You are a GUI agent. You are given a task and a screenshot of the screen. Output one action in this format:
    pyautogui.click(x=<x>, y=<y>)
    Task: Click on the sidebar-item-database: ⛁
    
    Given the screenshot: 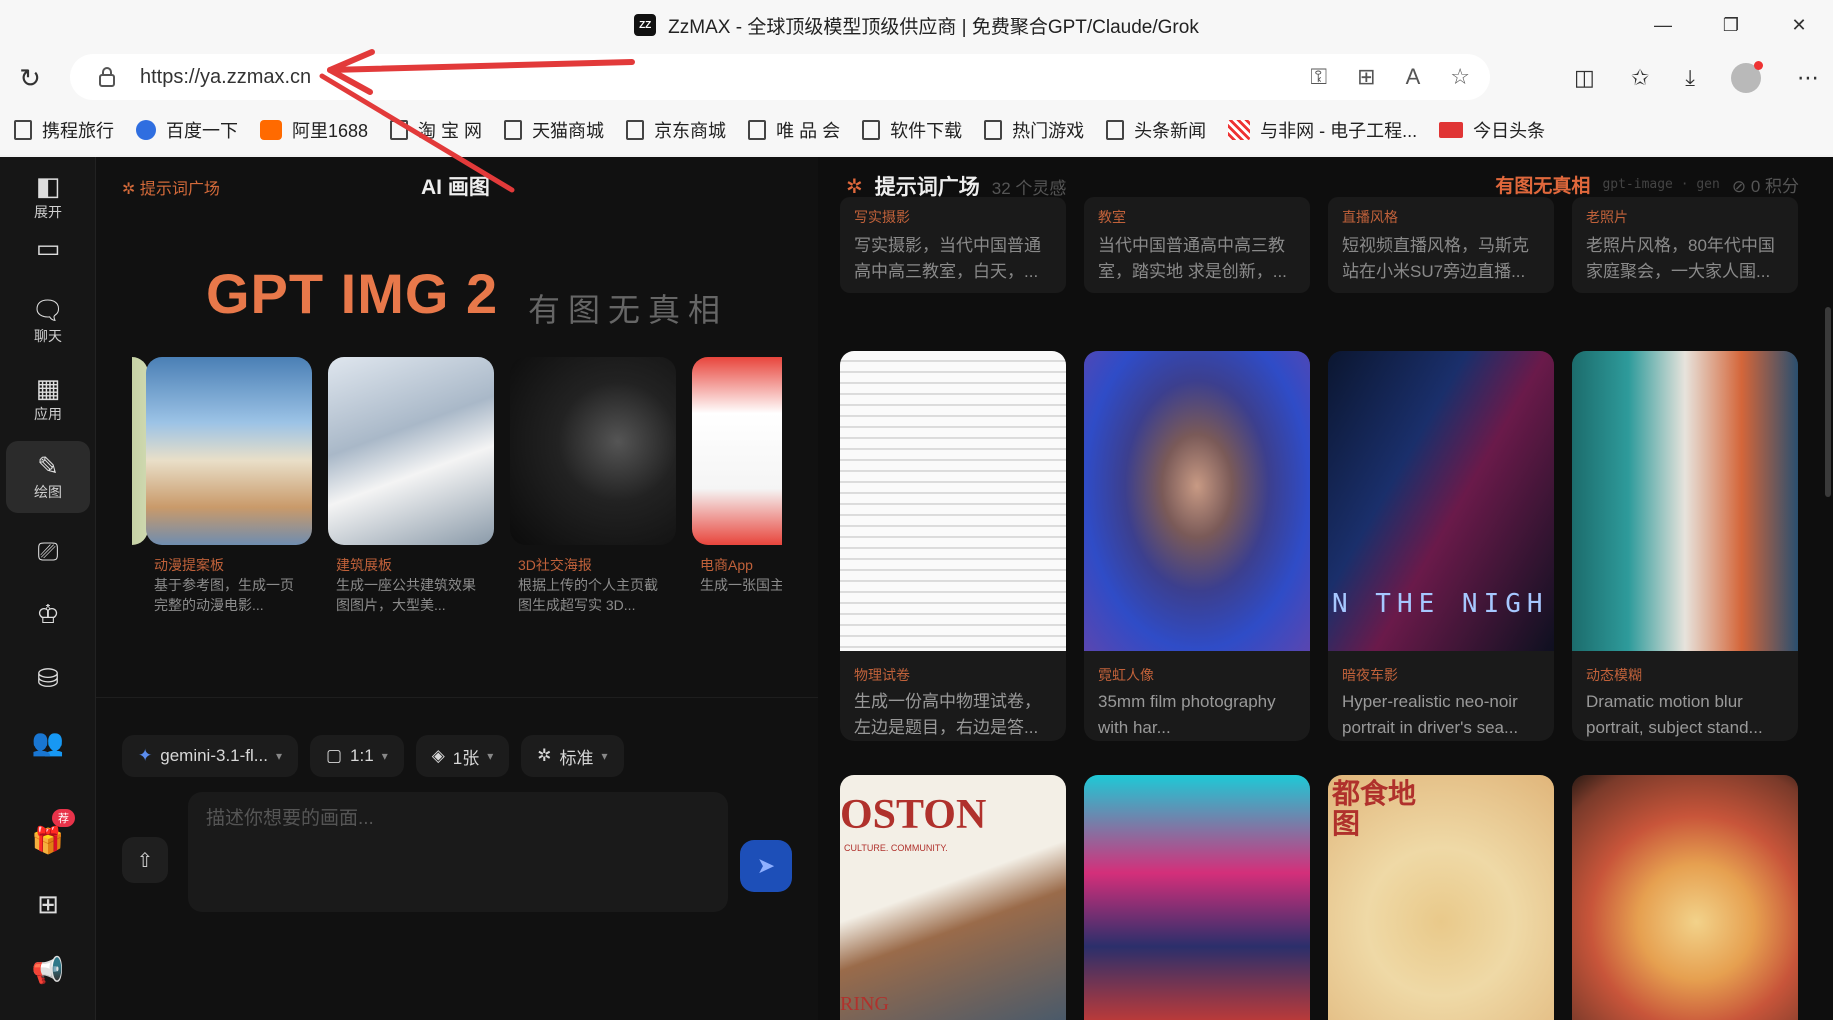 What is the action you would take?
    pyautogui.click(x=48, y=678)
    